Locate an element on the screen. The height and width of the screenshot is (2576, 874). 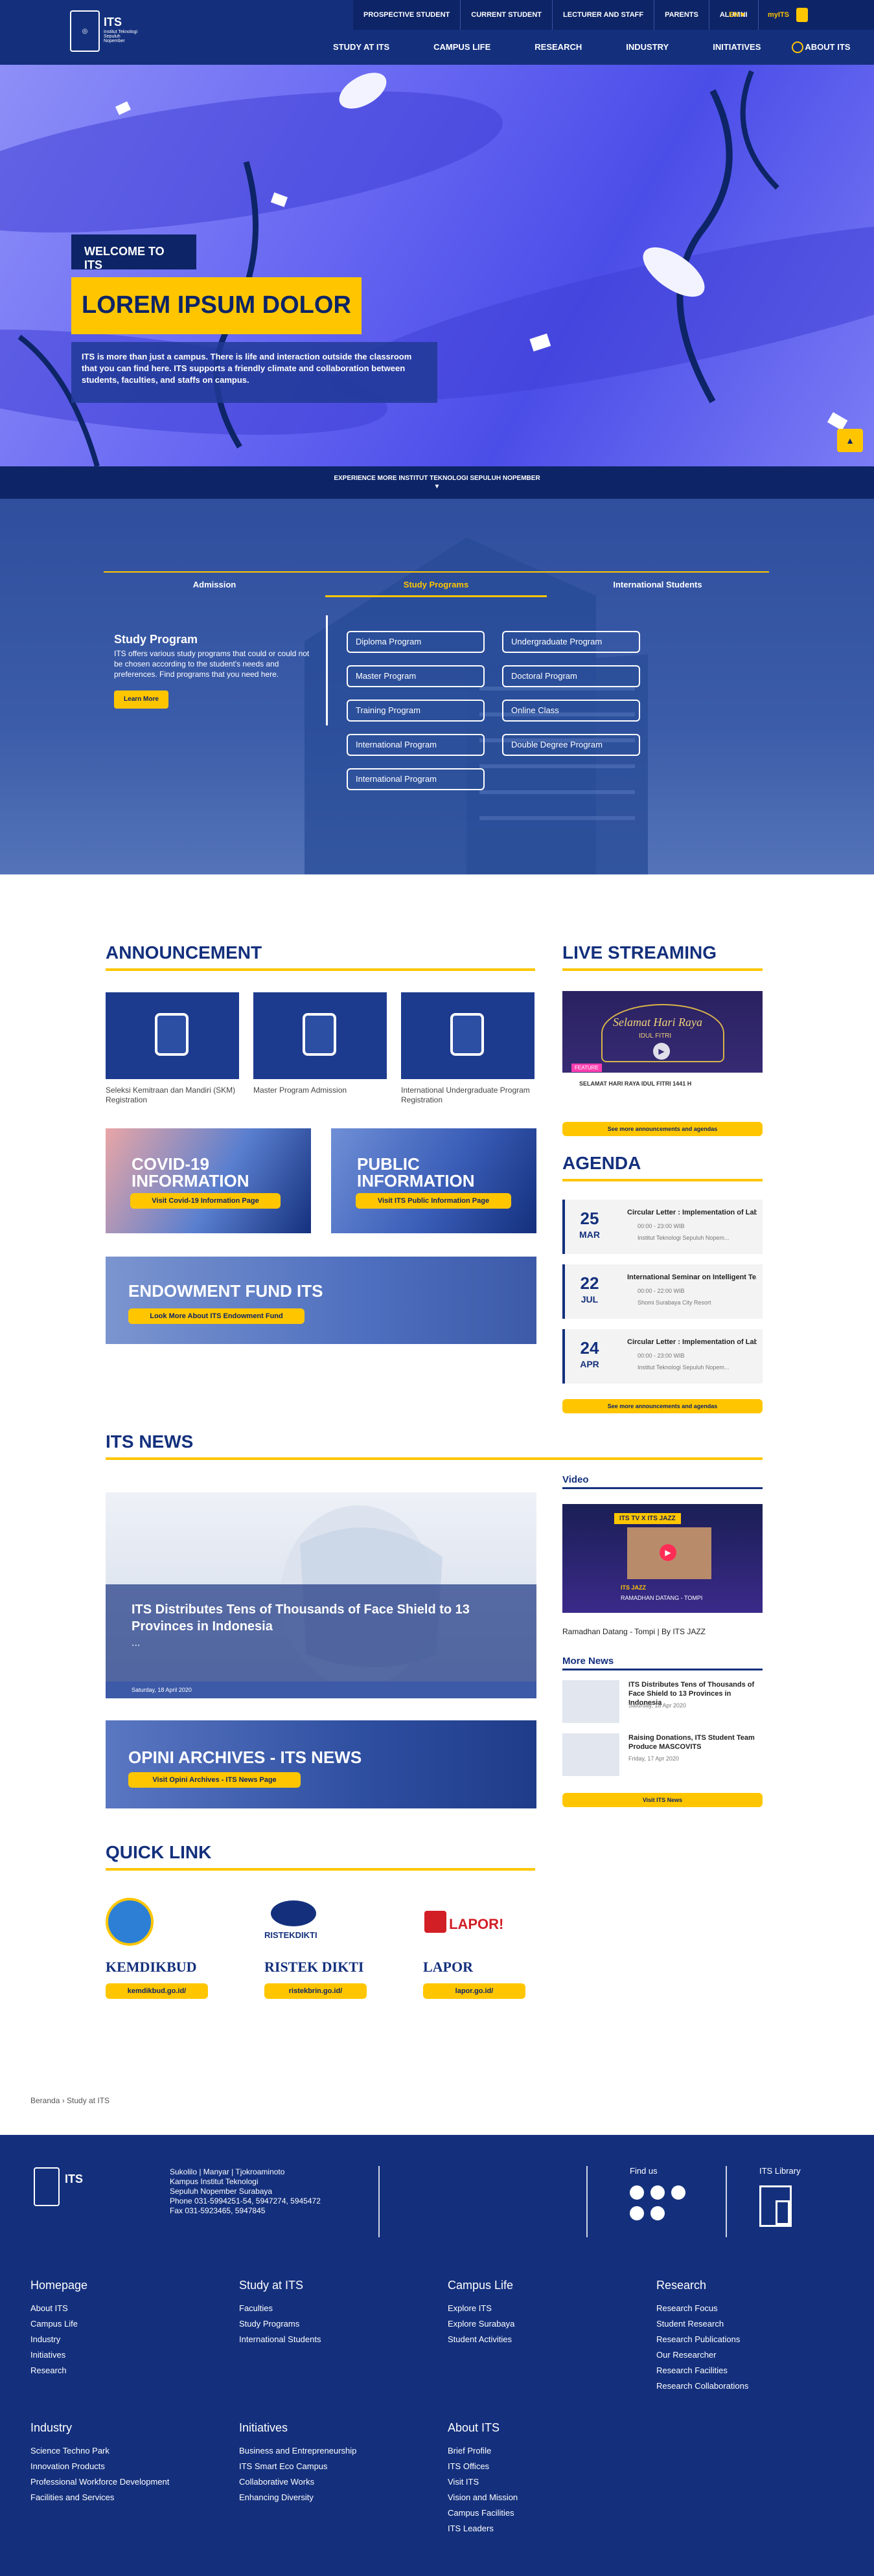
footer-heading-6: About ITS is located at coordinates (474, 2428).